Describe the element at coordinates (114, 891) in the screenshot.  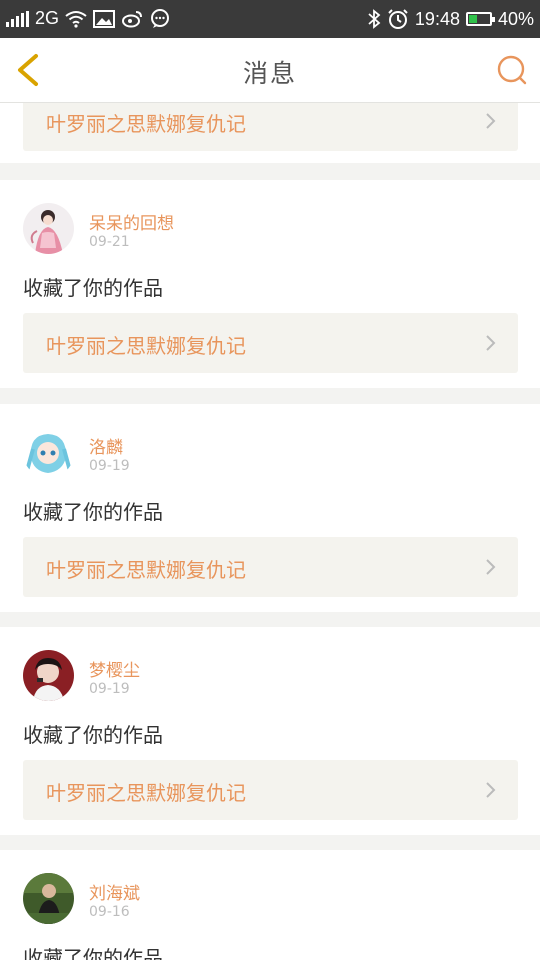
I see `username: 刘海斌` at that location.